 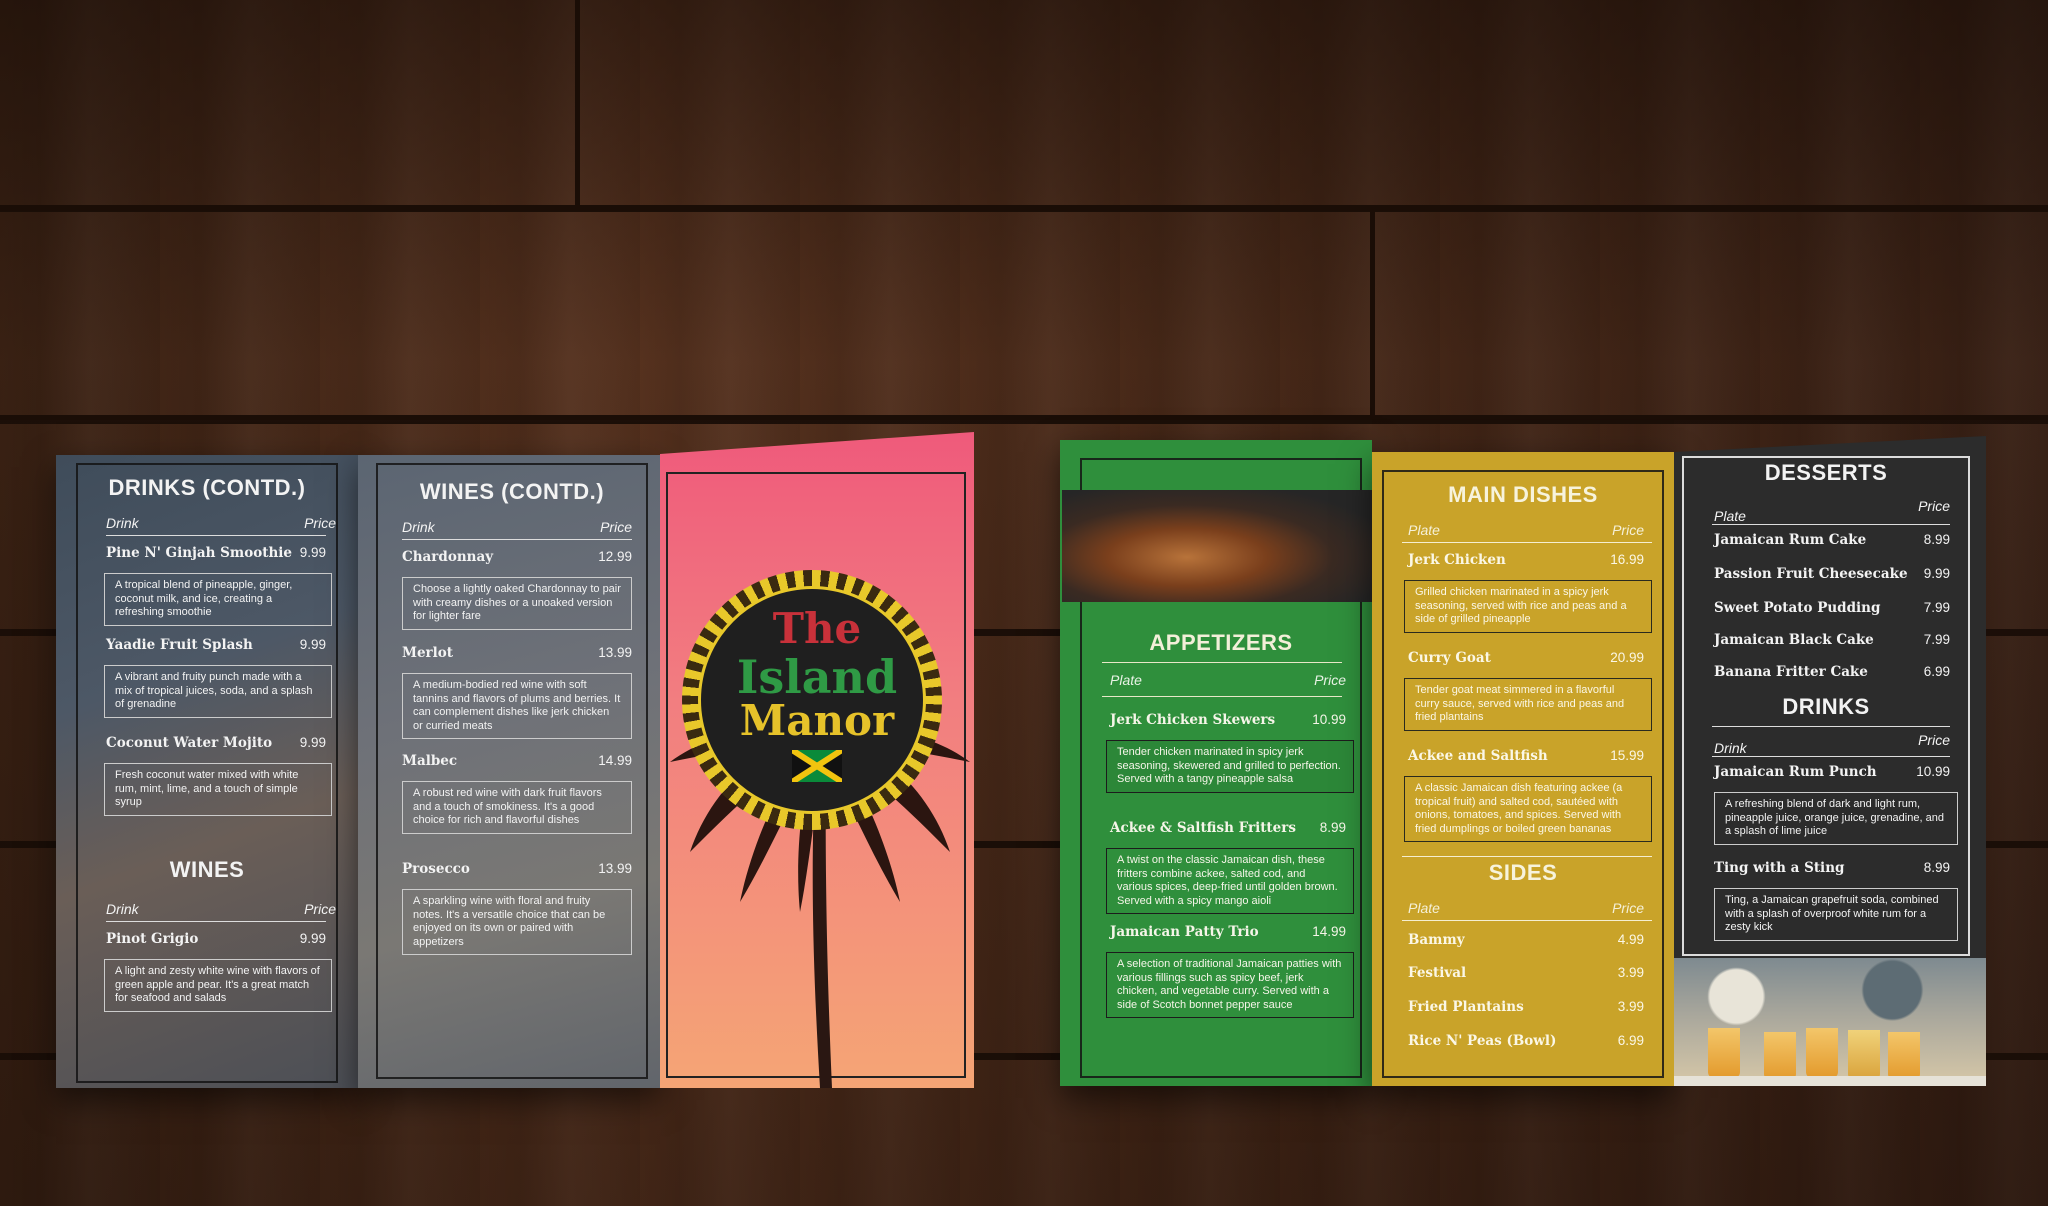 What do you see at coordinates (1830, 1081) in the screenshot?
I see `table-surface` at bounding box center [1830, 1081].